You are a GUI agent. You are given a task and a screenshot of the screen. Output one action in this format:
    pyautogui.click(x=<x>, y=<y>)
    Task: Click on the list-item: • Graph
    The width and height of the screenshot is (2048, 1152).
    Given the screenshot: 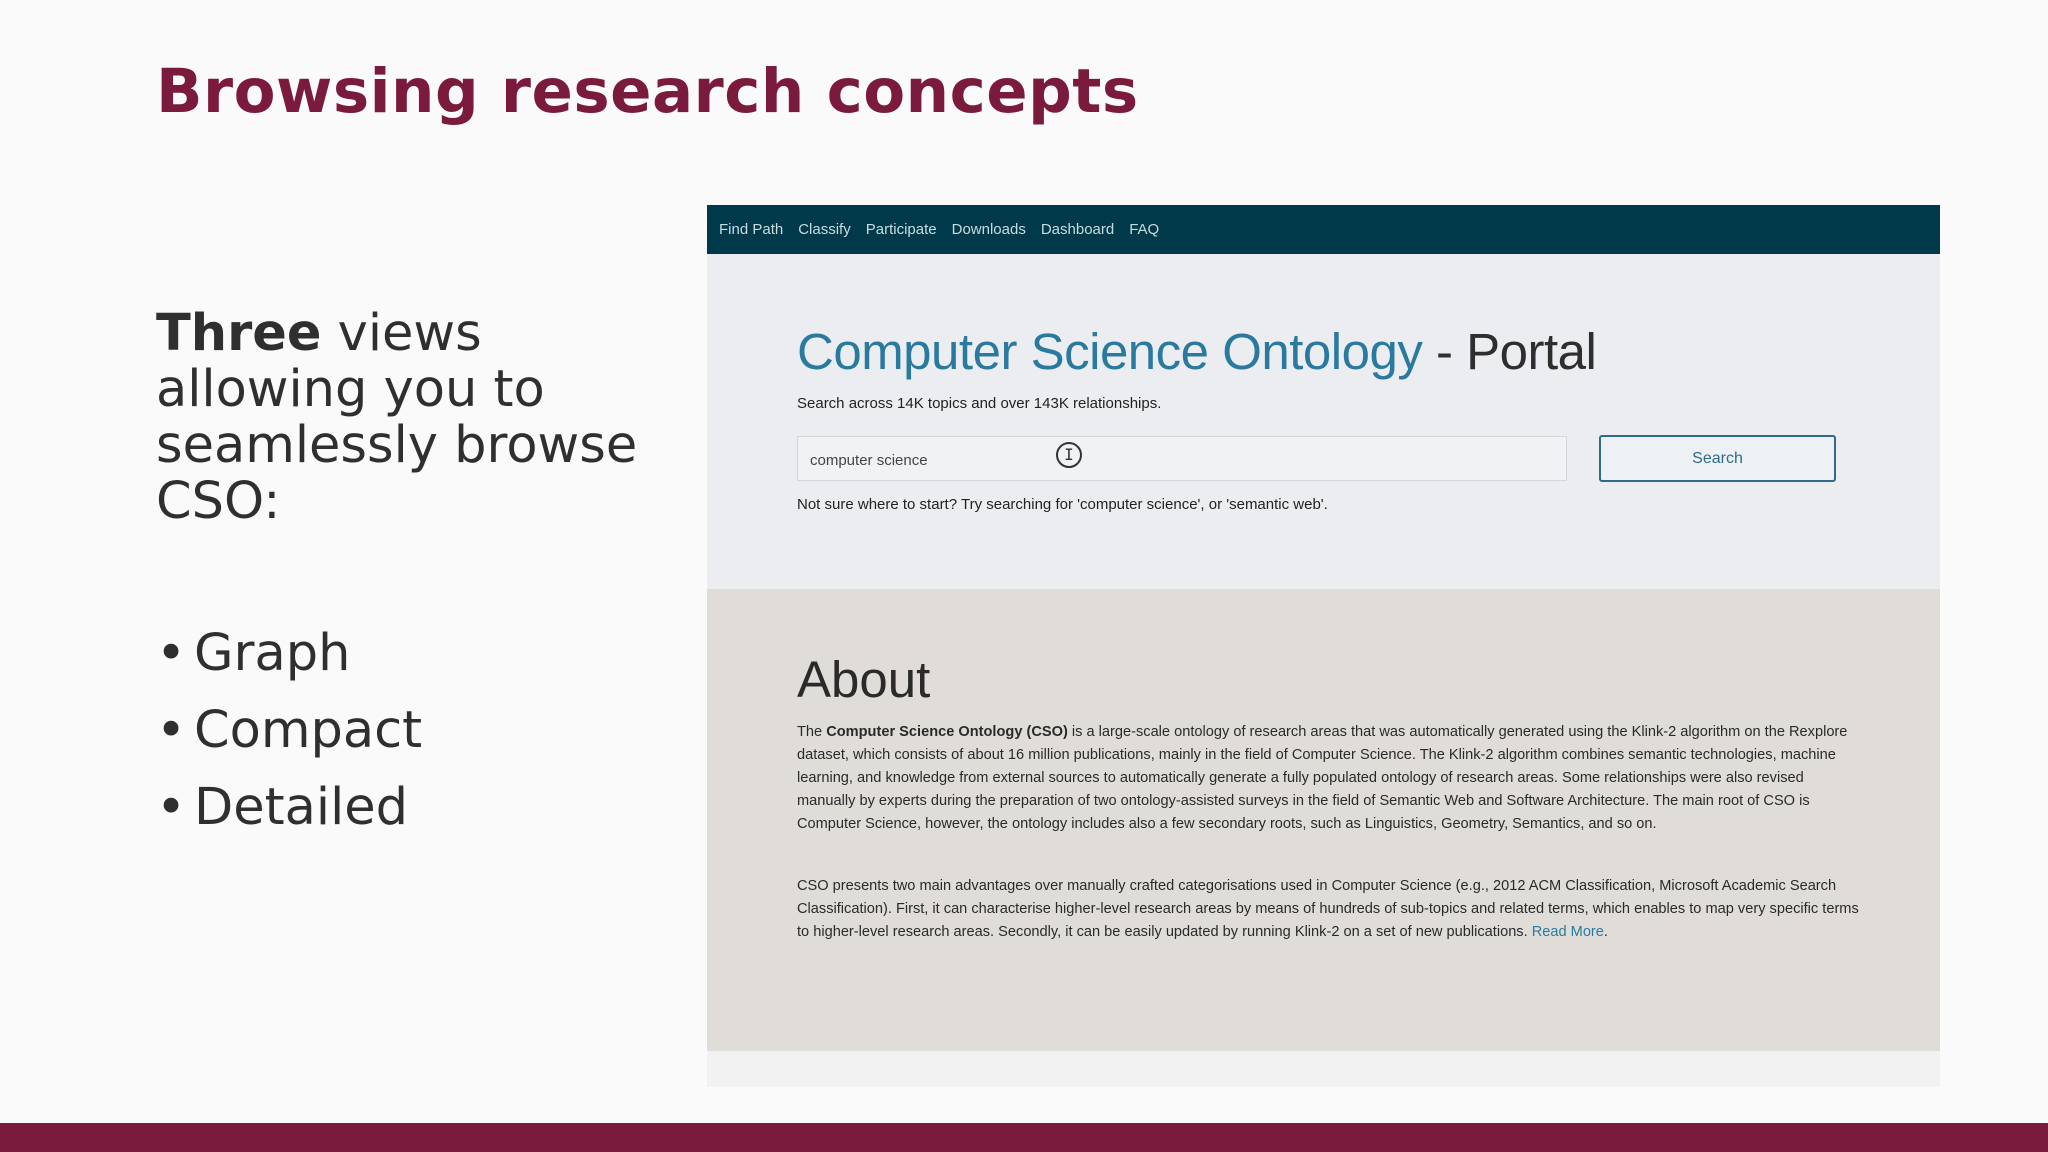 What is the action you would take?
    pyautogui.click(x=289, y=658)
    